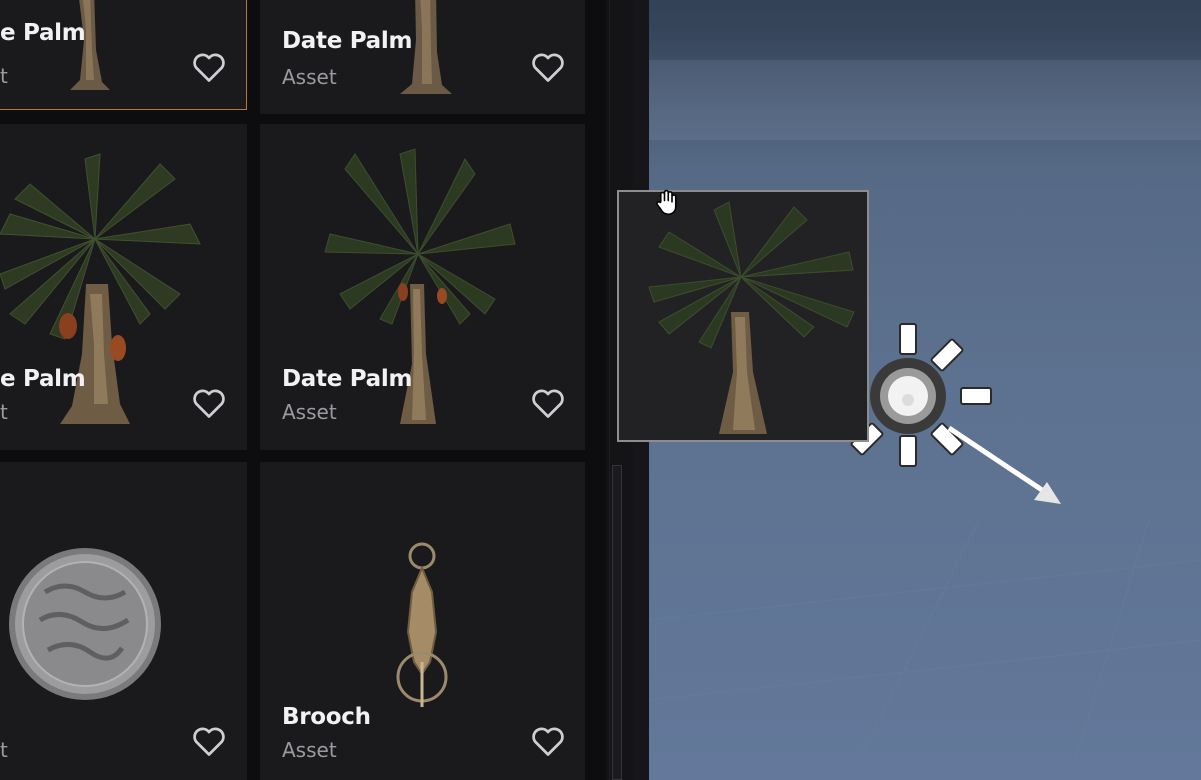 The image size is (1201, 780). I want to click on asset-card-date-palm-3: e Palm t, so click(123, 287).